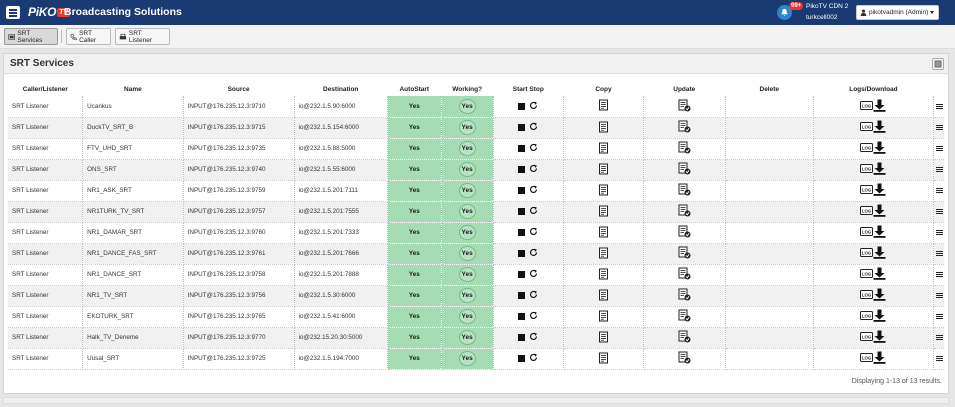 The image size is (955, 407). What do you see at coordinates (476, 400) in the screenshot?
I see `horizontal-scrollbar` at bounding box center [476, 400].